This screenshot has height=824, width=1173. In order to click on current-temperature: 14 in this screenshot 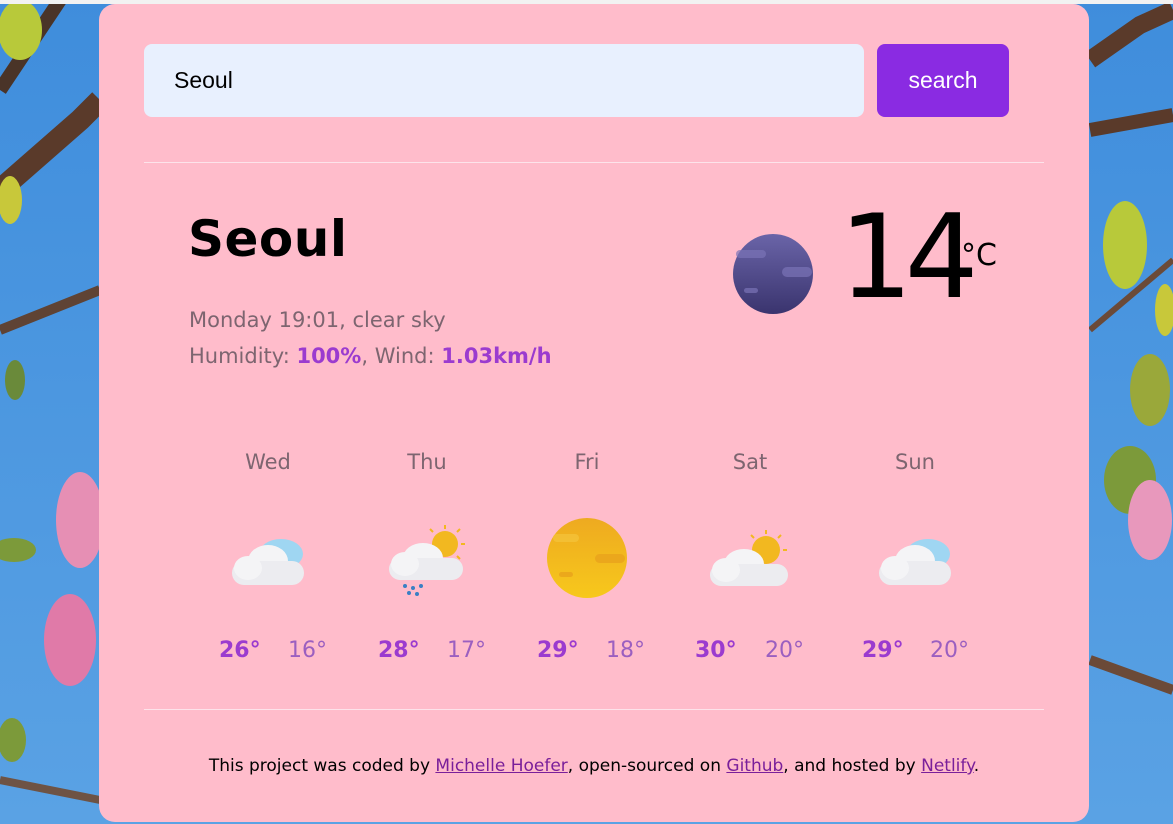, I will do `click(909, 257)`.